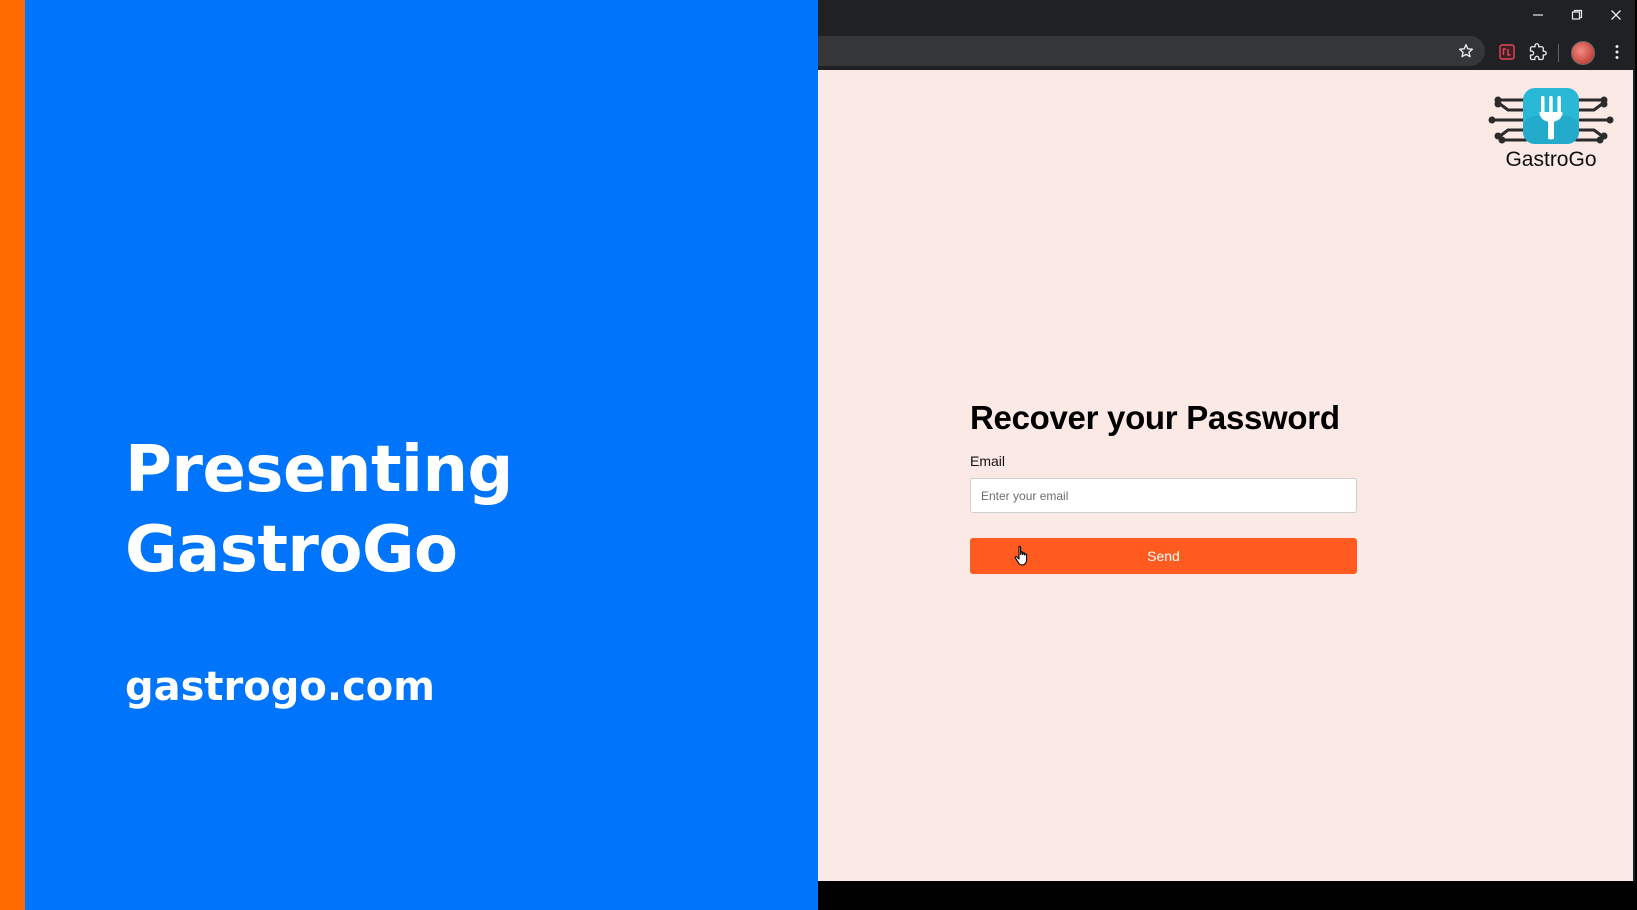 The image size is (1637, 910). Describe the element at coordinates (1615, 15) in the screenshot. I see `close-icon` at that location.